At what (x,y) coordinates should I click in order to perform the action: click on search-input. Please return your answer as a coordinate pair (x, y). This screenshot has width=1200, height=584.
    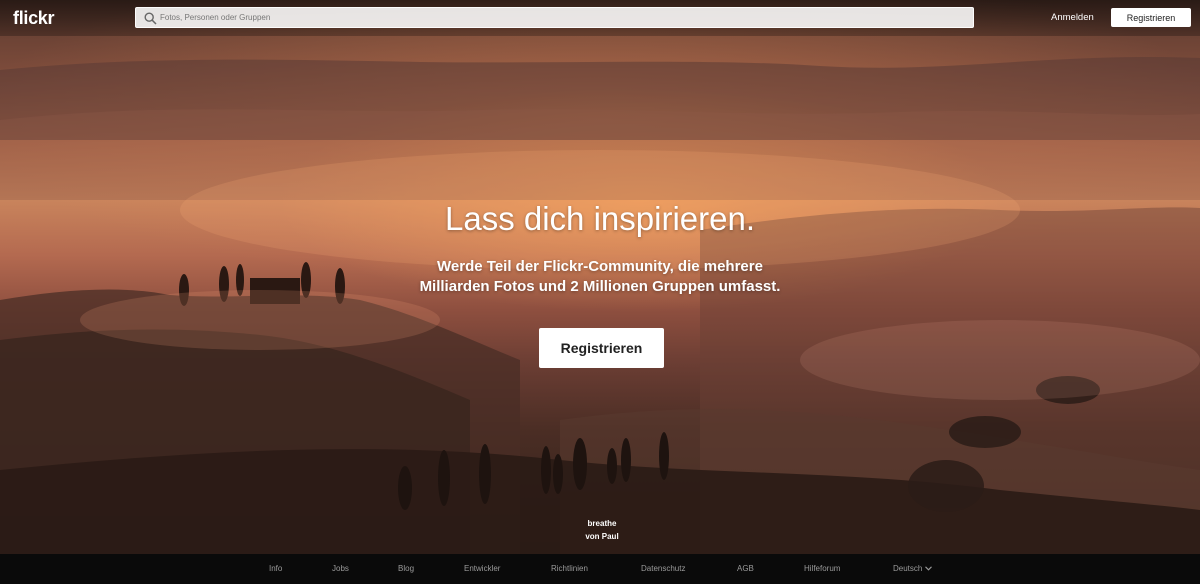
    Looking at the image, I should click on (560, 17).